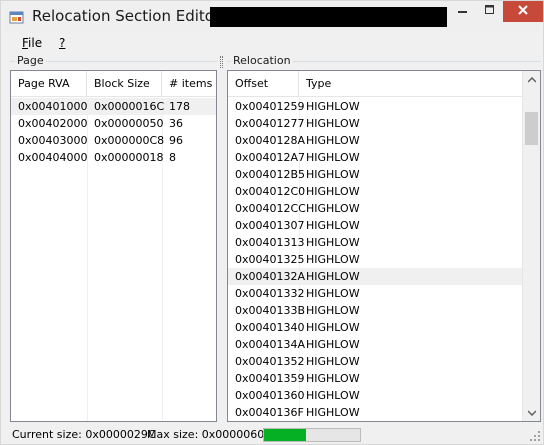  I want to click on page-group-label: Page, so click(30, 61).